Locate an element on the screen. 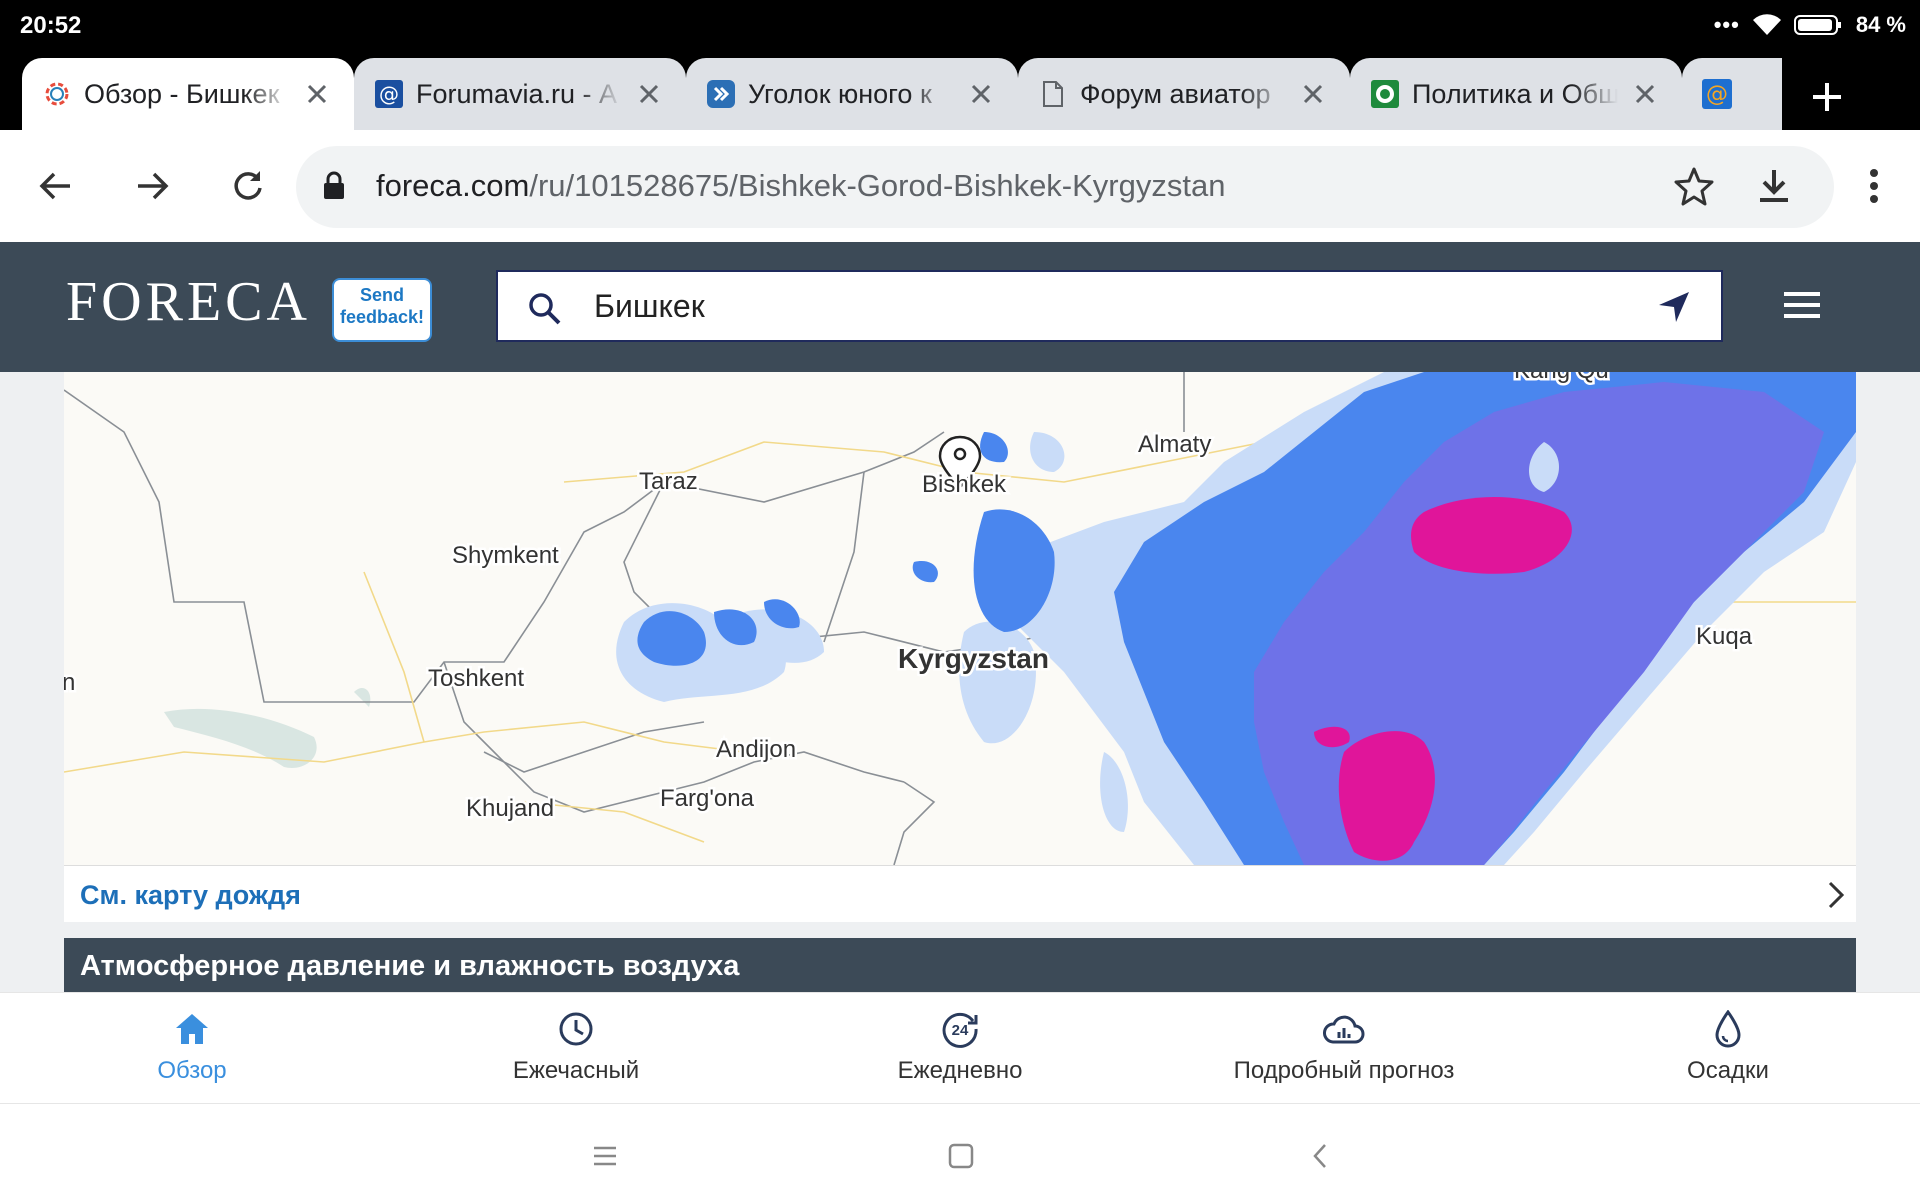  document-icon is located at coordinates (1053, 94).